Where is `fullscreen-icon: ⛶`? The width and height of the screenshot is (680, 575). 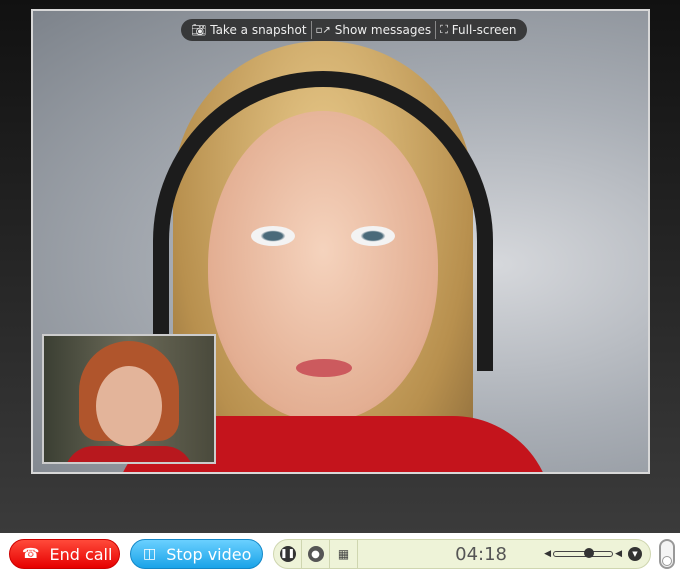 fullscreen-icon: ⛶ is located at coordinates (444, 29).